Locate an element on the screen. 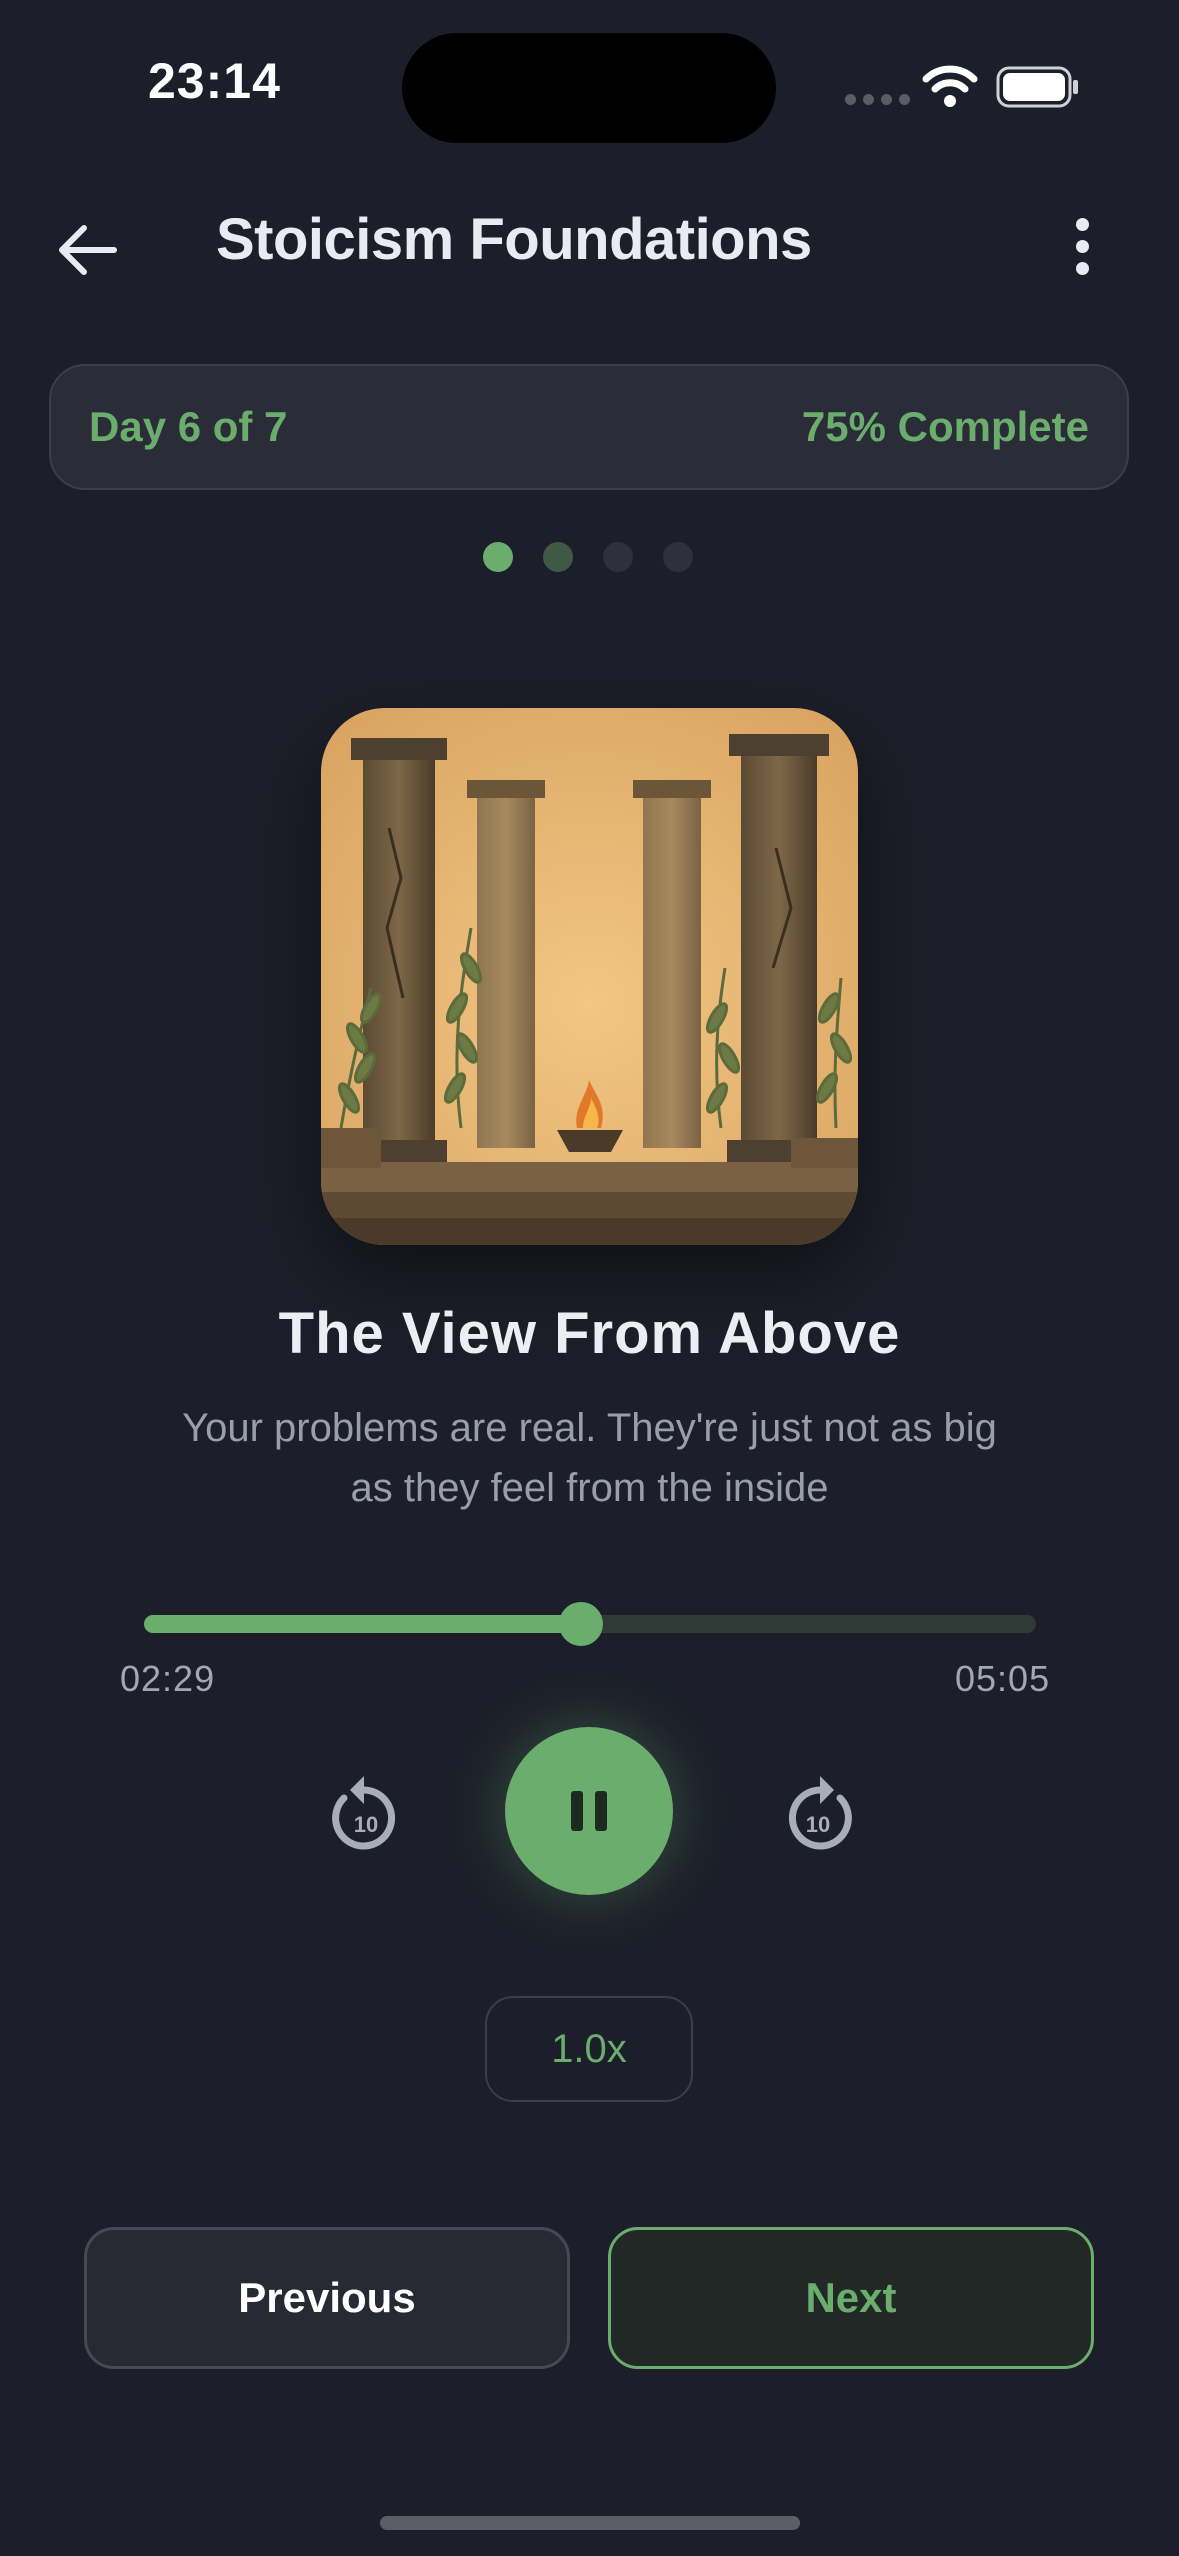 The height and width of the screenshot is (2556, 1179). elapsed-time: 02:29 is located at coordinates (168, 1678).